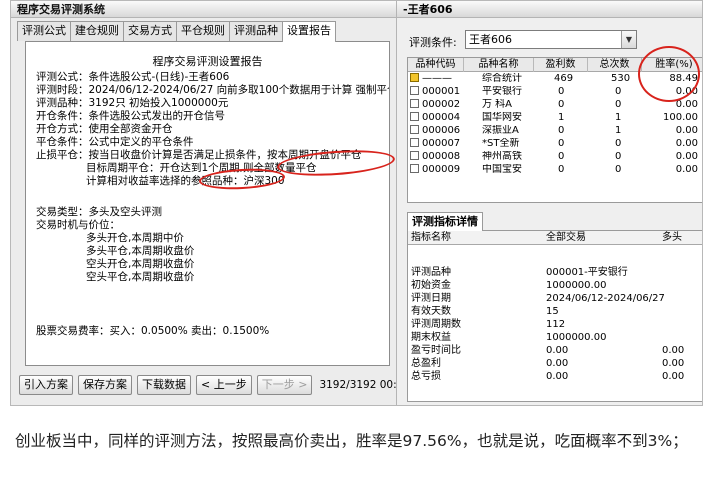  I want to click on metric-all: 1000000.00, so click(576, 285).